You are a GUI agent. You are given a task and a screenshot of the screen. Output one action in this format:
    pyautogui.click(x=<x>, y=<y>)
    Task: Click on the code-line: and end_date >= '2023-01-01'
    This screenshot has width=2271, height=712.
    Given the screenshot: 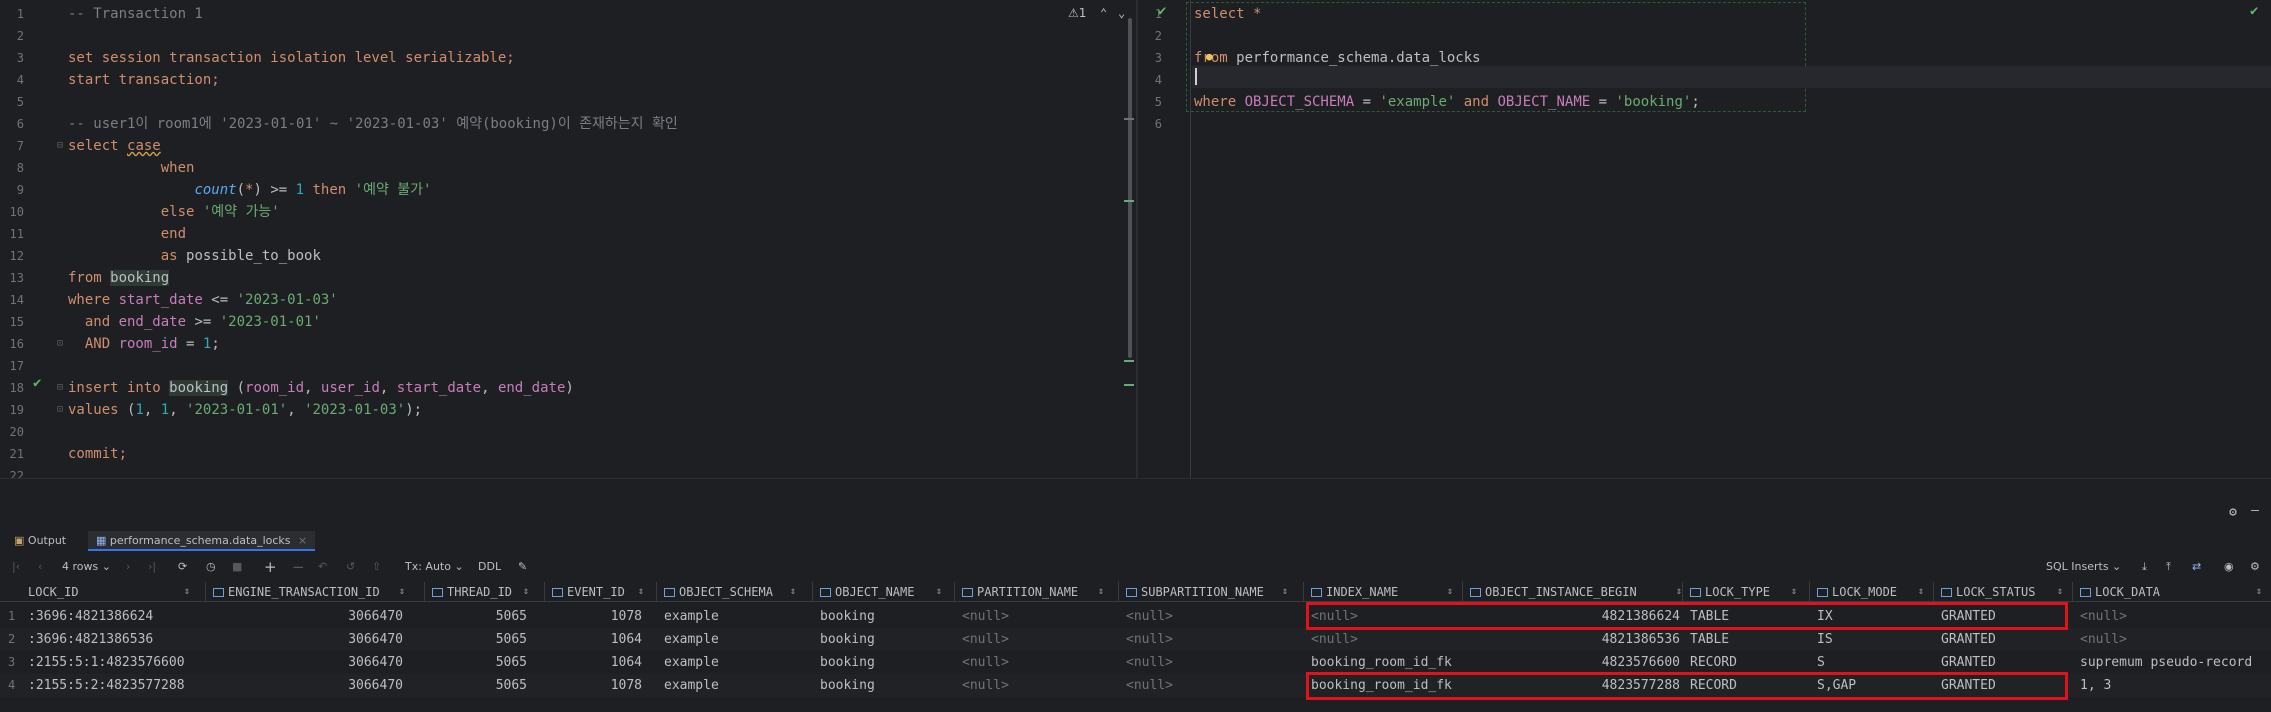 What is the action you would take?
    pyautogui.click(x=194, y=322)
    